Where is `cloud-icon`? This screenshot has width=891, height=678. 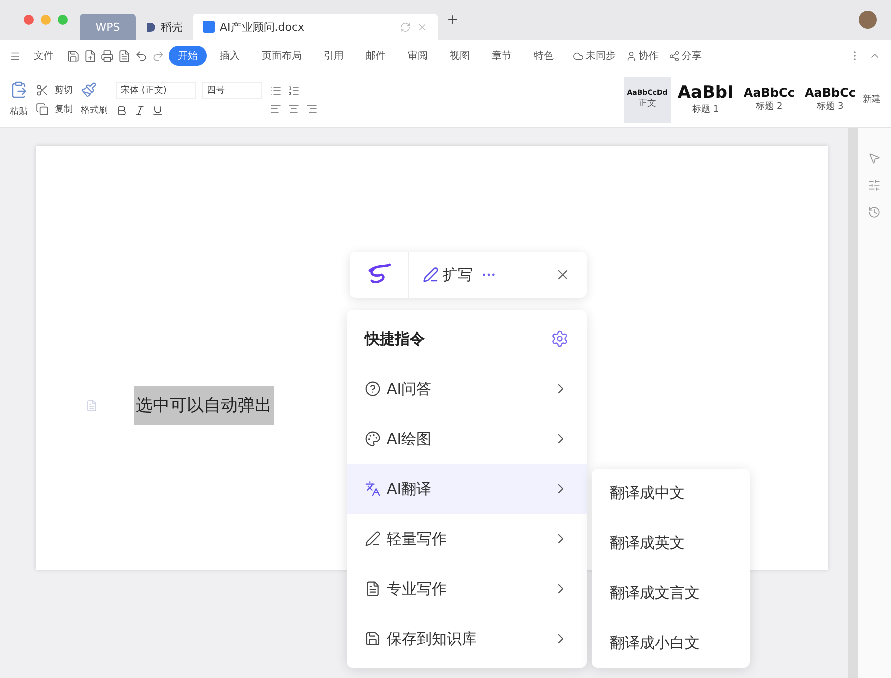
cloud-icon is located at coordinates (578, 56).